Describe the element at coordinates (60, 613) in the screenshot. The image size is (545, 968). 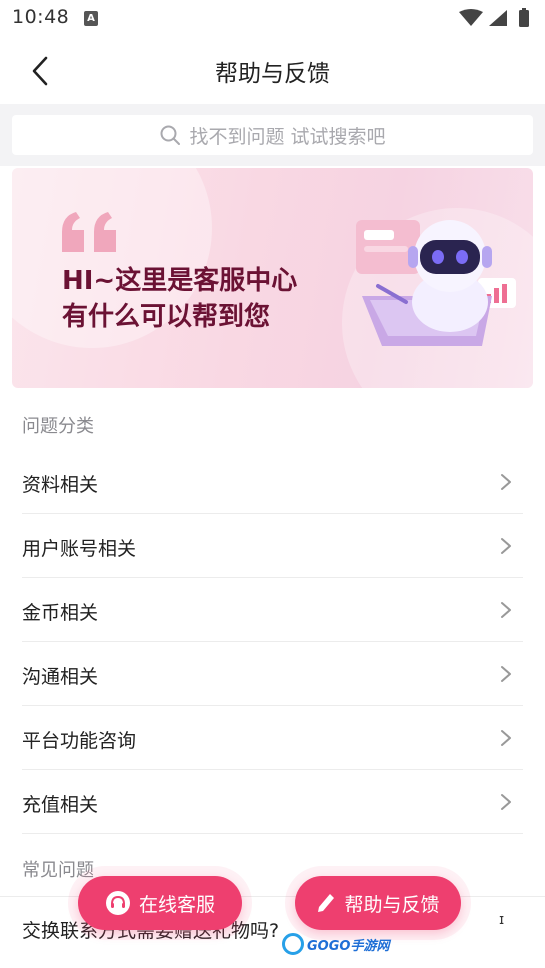
I see `list-item-label: 金币相关` at that location.